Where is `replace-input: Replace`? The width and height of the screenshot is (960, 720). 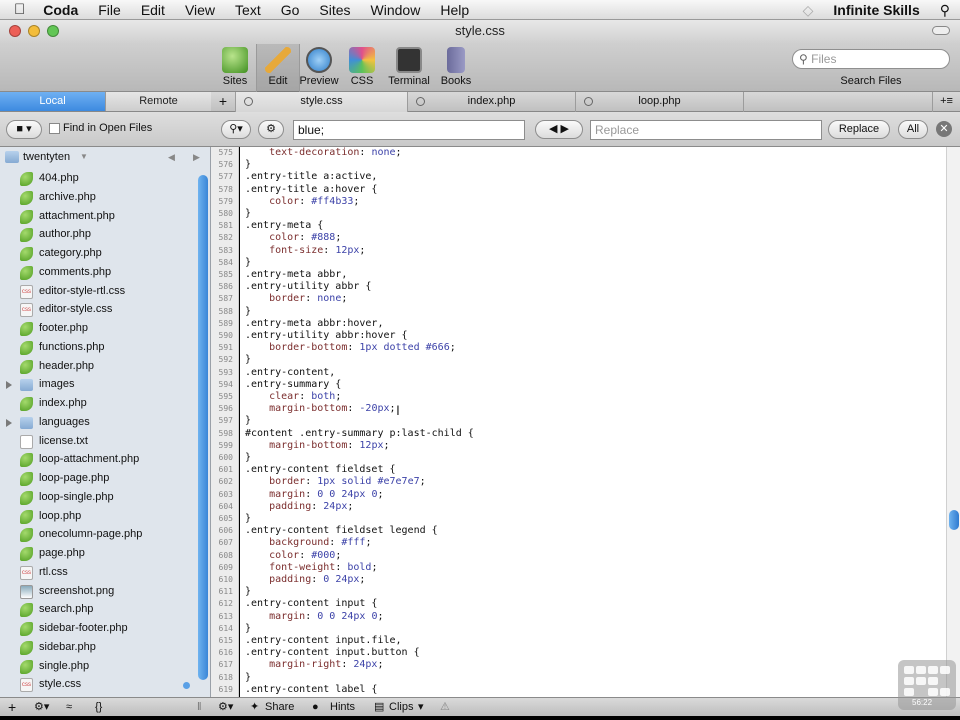
replace-input: Replace is located at coordinates (706, 130).